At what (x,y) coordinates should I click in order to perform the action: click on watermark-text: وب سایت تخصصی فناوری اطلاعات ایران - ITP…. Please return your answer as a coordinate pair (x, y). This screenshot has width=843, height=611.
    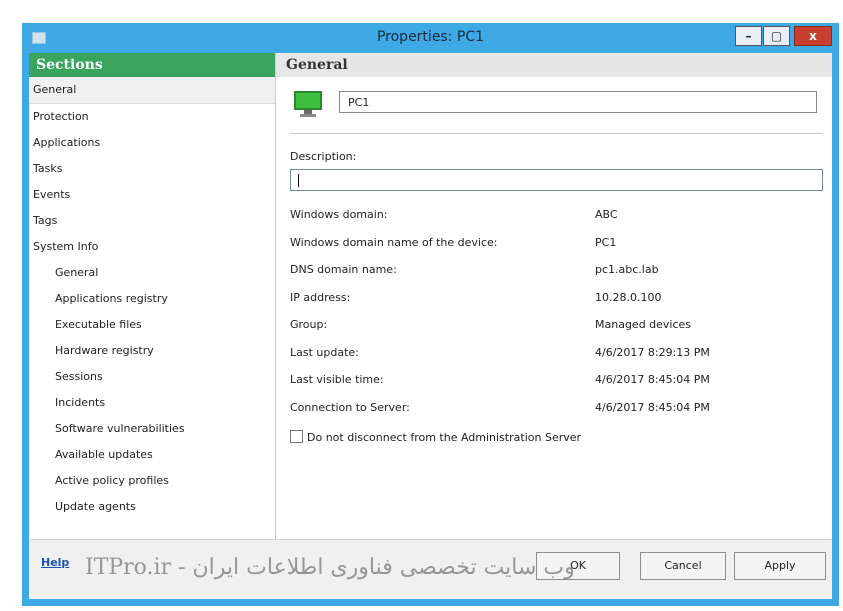
    Looking at the image, I should click on (330, 567).